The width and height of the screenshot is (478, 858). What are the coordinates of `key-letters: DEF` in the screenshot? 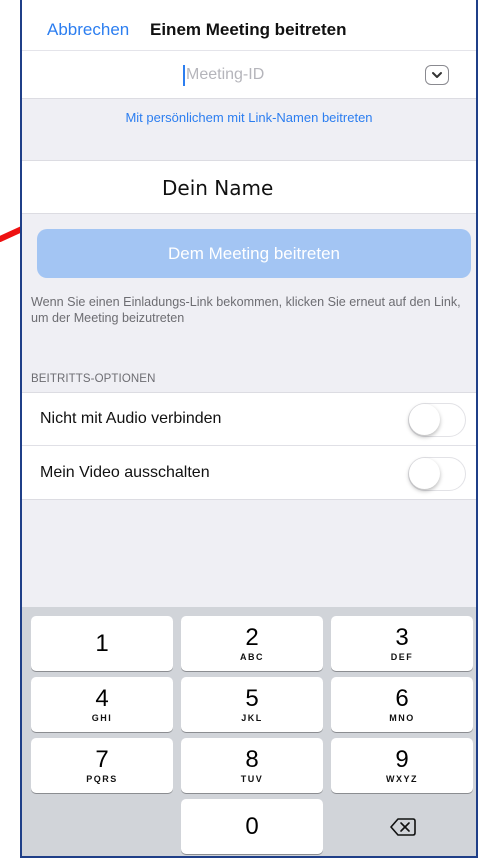 It's located at (402, 657).